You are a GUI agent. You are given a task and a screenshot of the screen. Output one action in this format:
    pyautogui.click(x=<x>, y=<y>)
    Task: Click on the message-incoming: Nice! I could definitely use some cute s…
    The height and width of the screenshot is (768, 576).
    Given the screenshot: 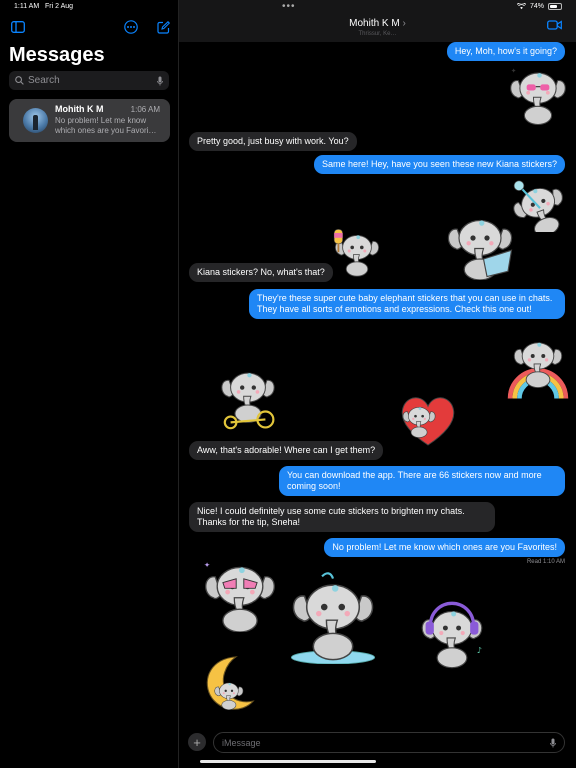 What is the action you would take?
    pyautogui.click(x=342, y=517)
    